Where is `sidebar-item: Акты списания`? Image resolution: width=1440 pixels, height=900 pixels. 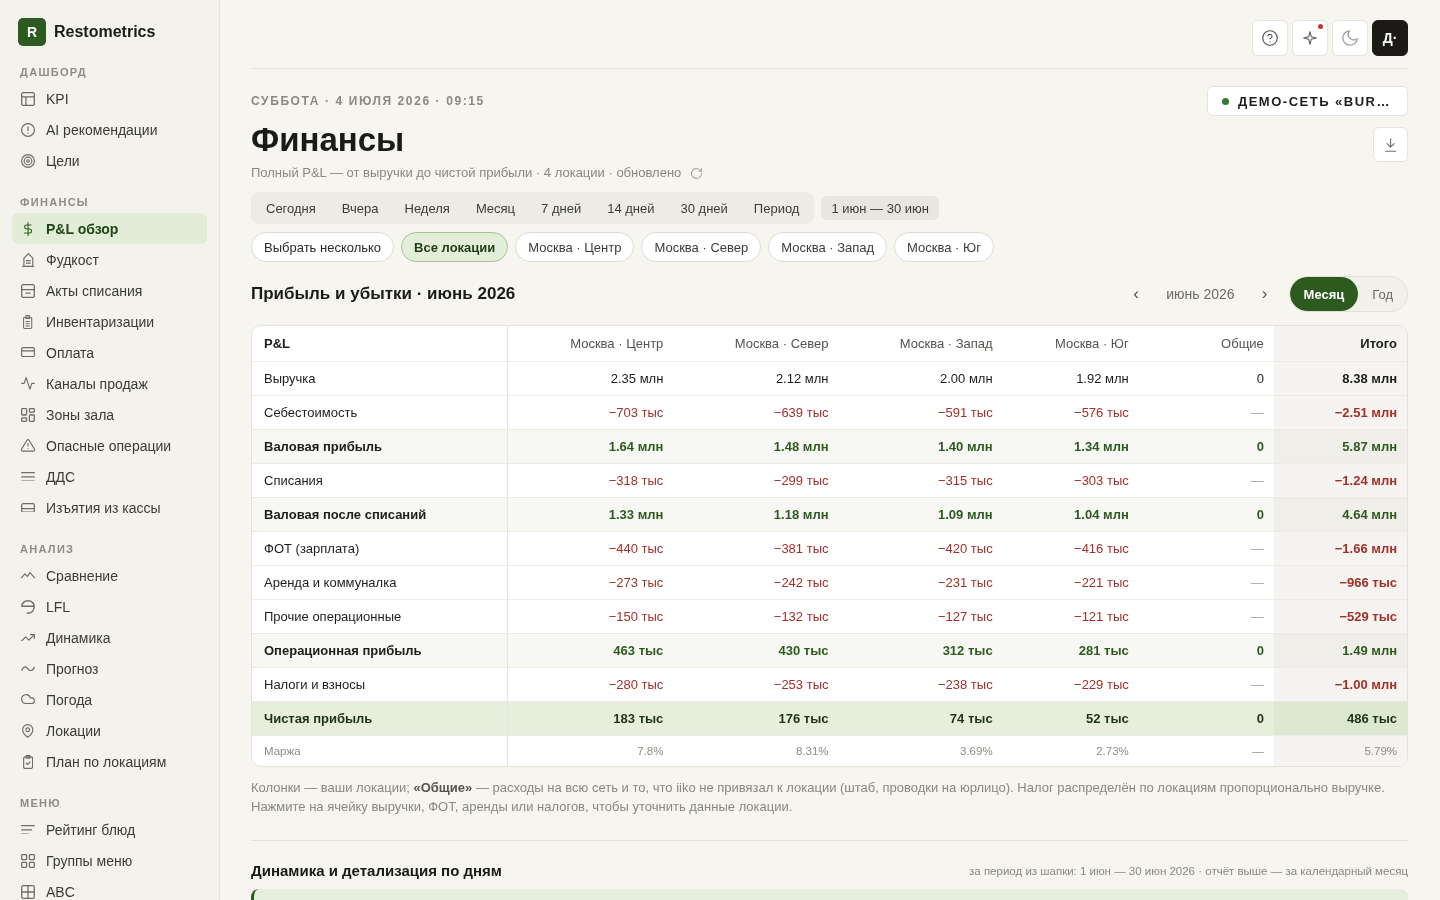
sidebar-item: Акты списания is located at coordinates (109, 290).